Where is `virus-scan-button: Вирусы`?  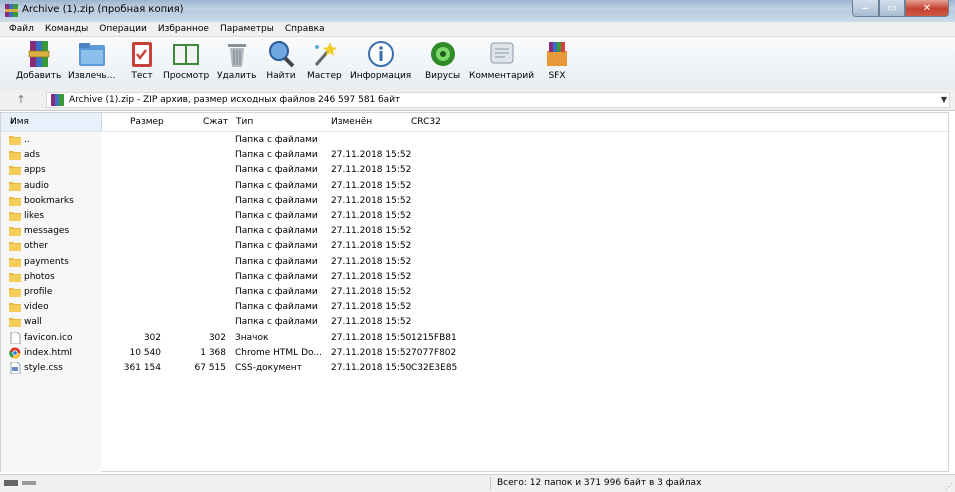 virus-scan-button: Вирусы is located at coordinates (442, 60).